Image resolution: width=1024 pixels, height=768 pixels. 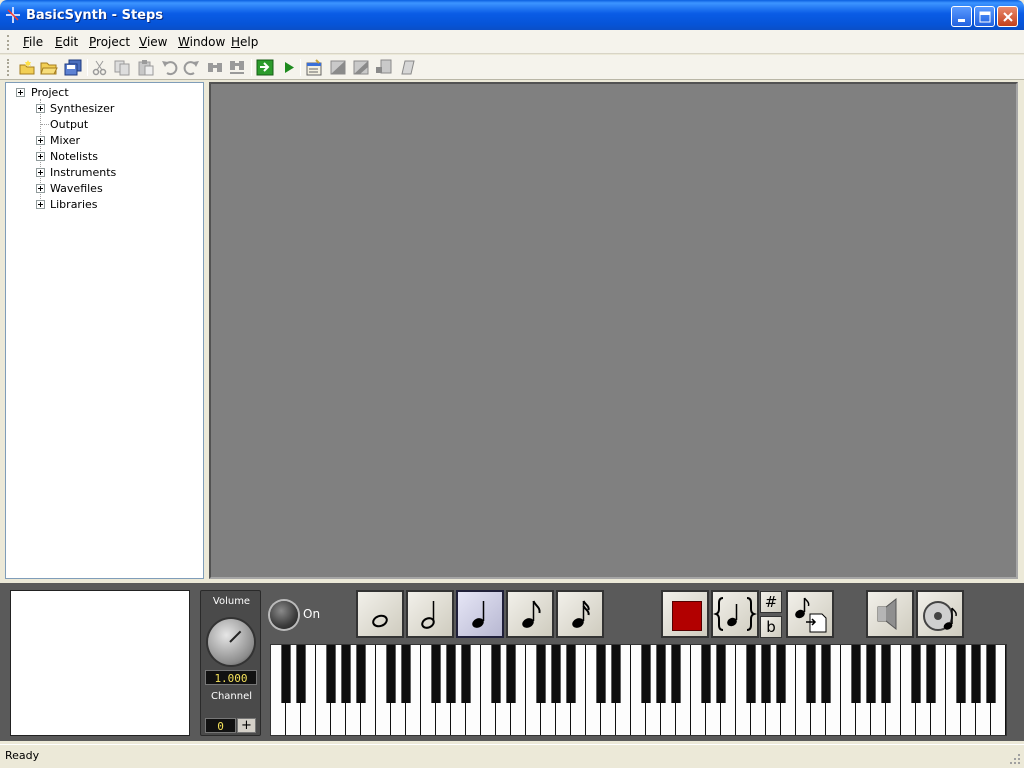 I want to click on find-icon, so click(x=215, y=67).